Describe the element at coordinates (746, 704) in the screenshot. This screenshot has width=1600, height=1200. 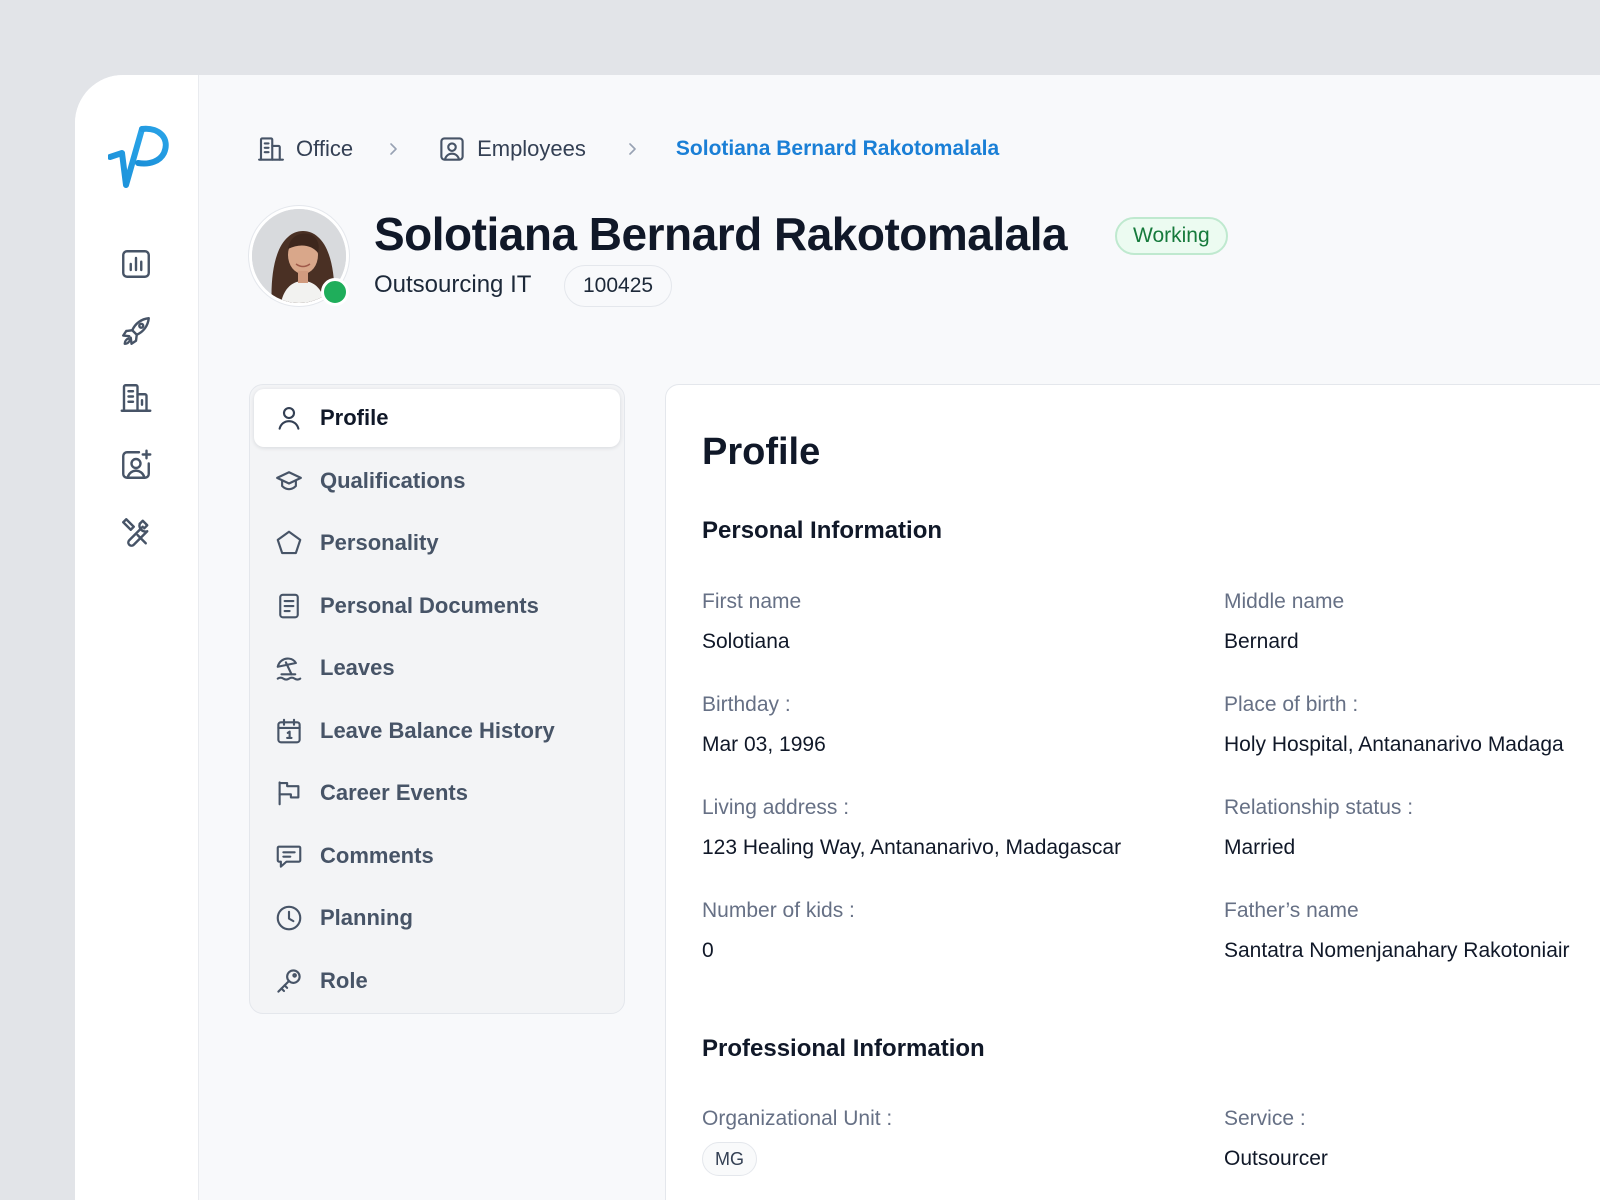
I see `birthday-label: Birthday :` at that location.